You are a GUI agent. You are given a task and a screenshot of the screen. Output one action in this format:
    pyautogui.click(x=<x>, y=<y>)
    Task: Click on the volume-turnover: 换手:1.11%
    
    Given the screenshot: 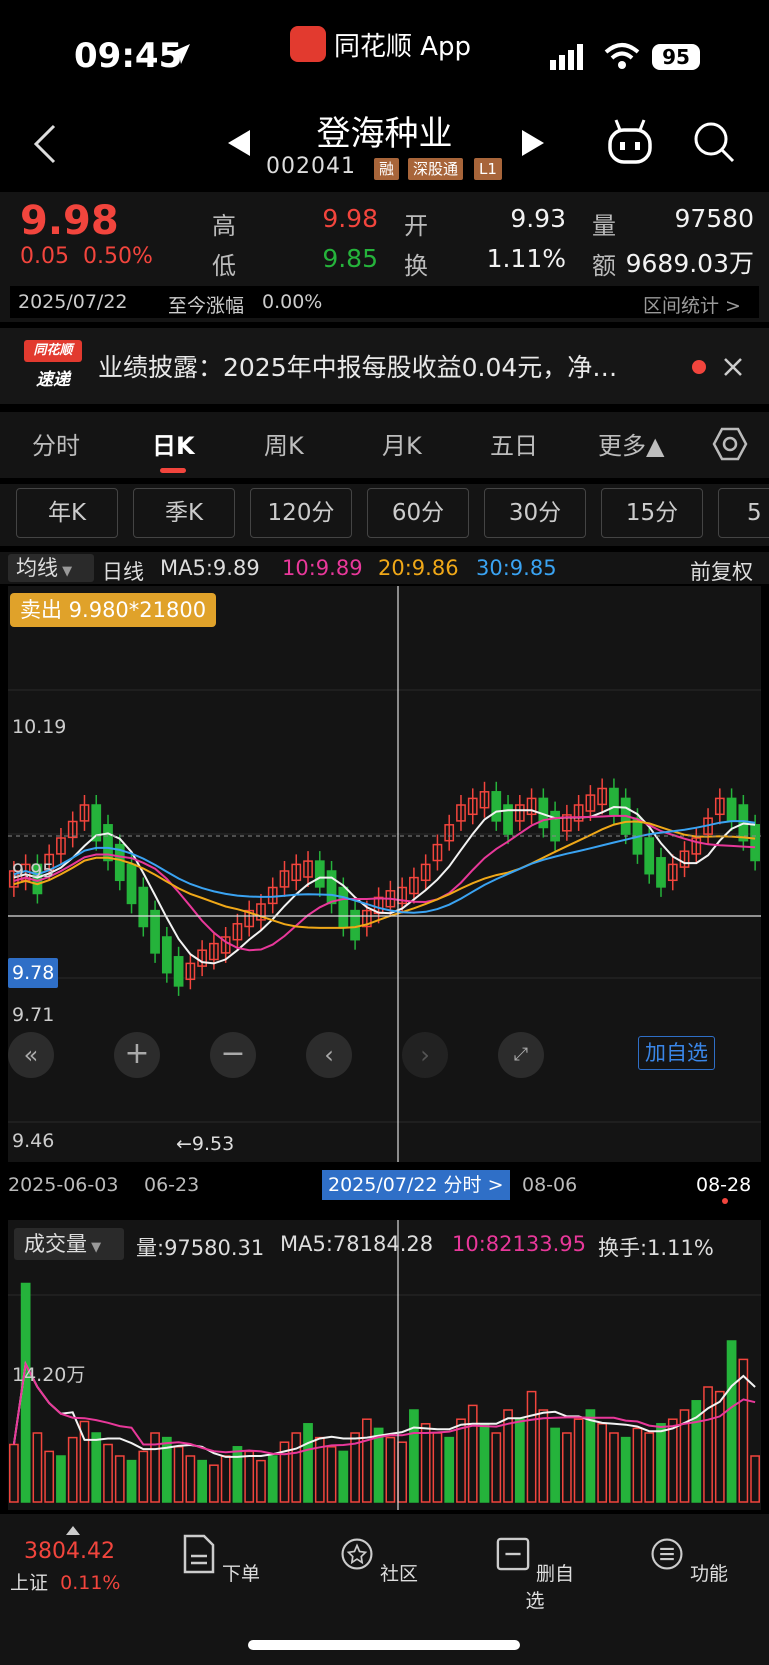 What is the action you would take?
    pyautogui.click(x=656, y=1248)
    